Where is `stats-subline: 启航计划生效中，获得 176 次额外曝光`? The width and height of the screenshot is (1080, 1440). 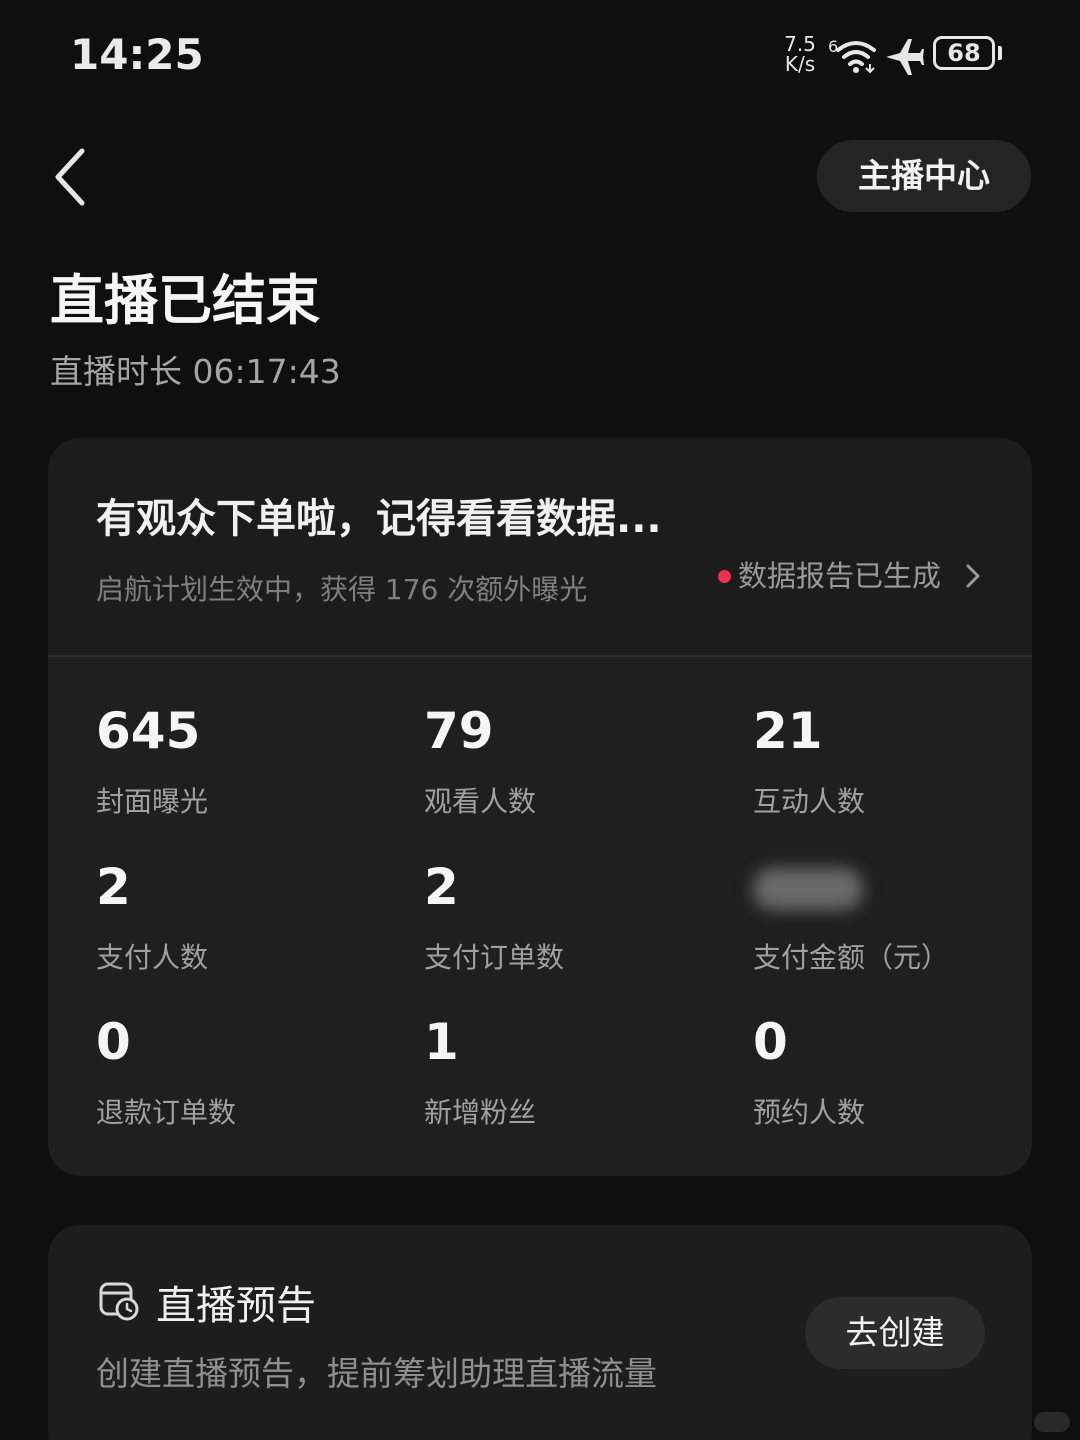
stats-subline: 启航计划生效中，获得 176 次额外曝光 is located at coordinates (342, 589).